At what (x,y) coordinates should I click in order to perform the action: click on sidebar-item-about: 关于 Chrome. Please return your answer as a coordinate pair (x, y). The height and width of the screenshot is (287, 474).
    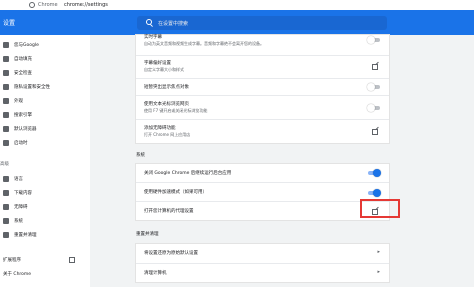
    Looking at the image, I should click on (45, 274).